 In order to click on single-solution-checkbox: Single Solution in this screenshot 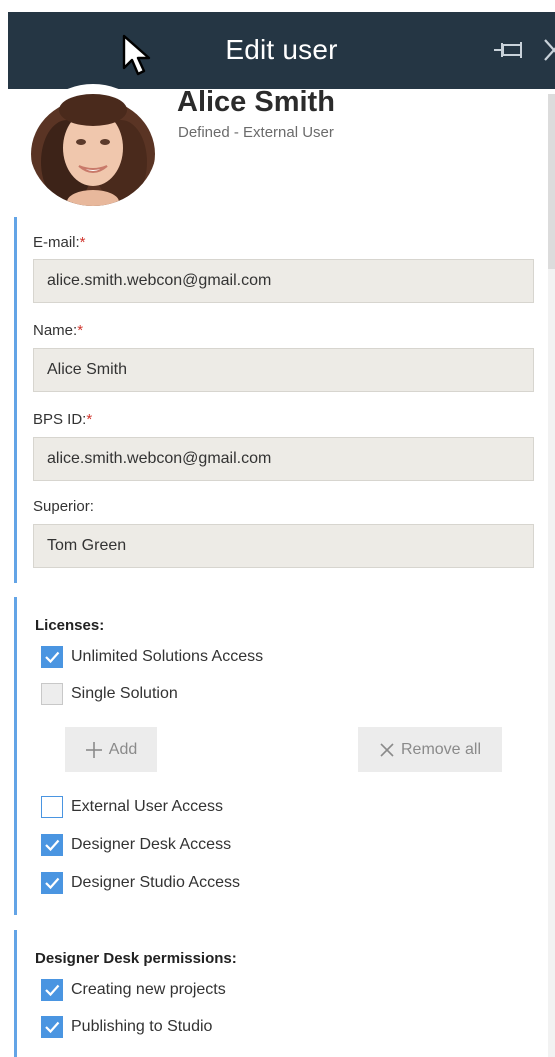, I will do `click(109, 694)`.